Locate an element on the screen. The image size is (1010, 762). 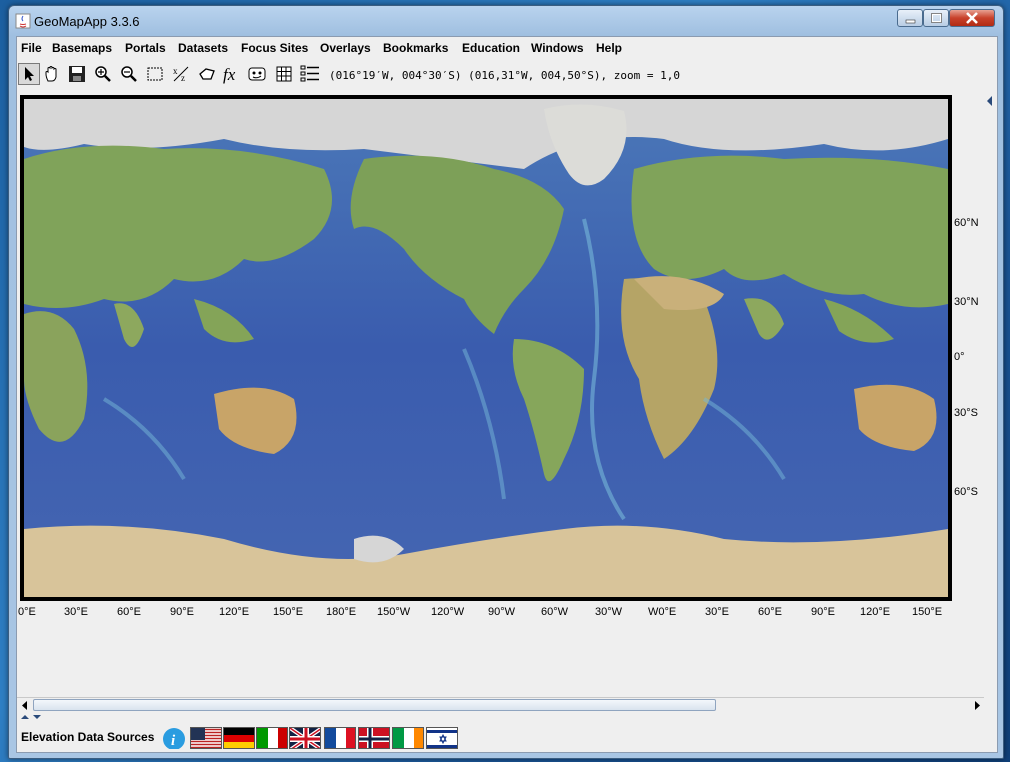
maximize-button is located at coordinates (936, 18).